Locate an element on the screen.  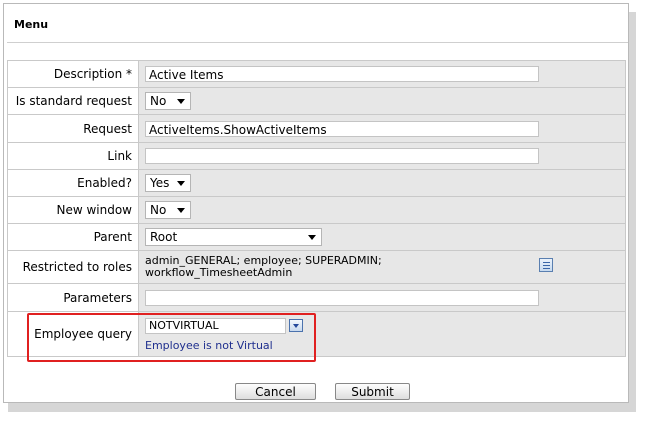
new-window-label: New window is located at coordinates (73, 210).